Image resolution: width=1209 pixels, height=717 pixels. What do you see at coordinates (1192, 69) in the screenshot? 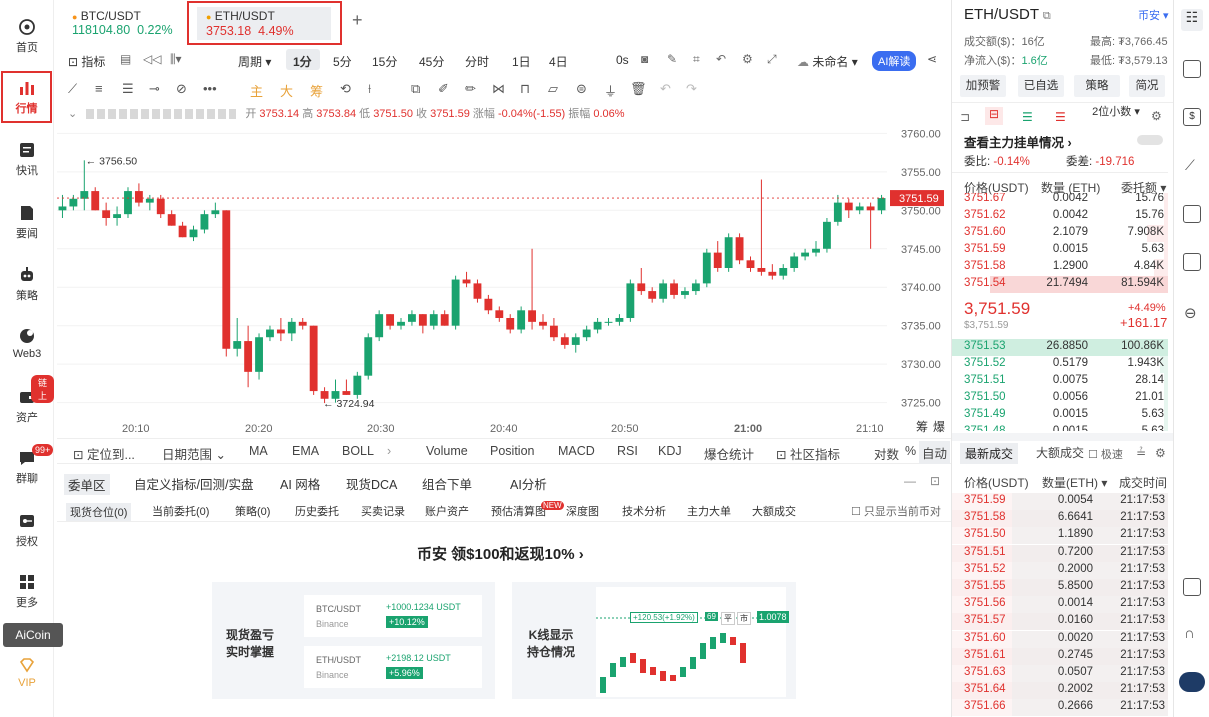
I see `doc-panel-icon` at bounding box center [1192, 69].